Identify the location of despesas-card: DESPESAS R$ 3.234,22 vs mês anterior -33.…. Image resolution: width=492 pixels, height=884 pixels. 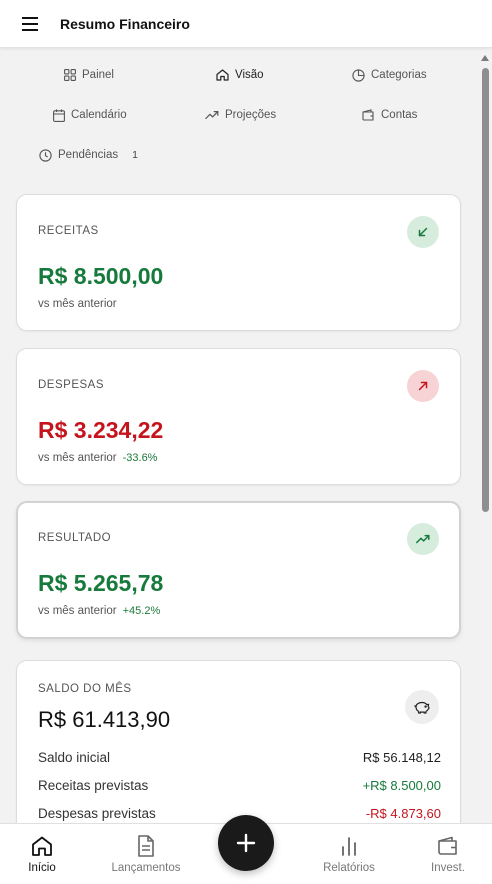
(238, 416).